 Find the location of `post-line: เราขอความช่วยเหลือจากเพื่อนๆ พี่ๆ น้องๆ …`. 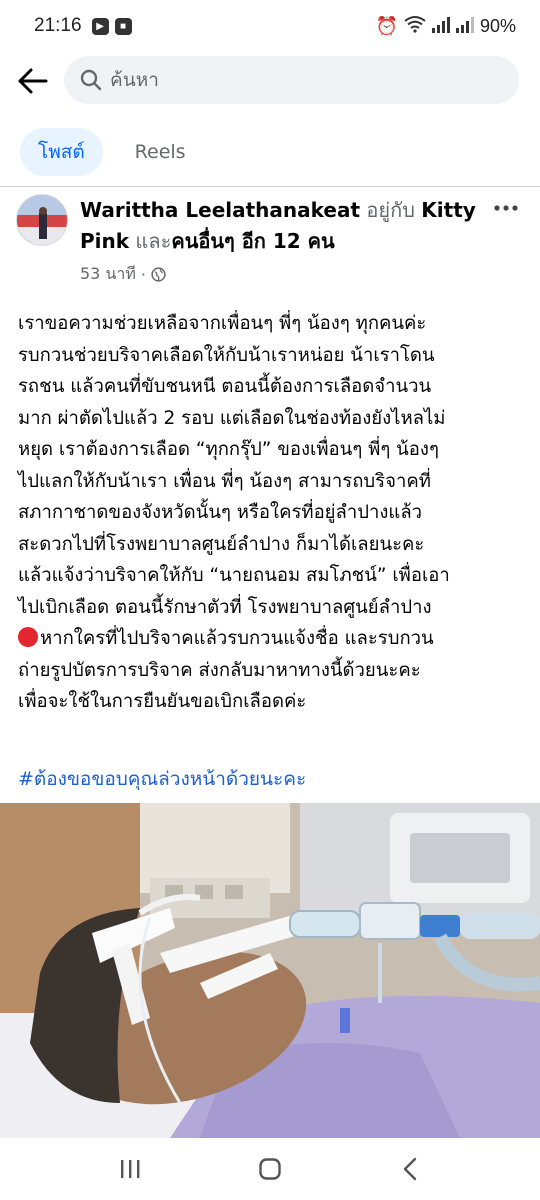

post-line: เราขอความช่วยเหลือจากเพื่อนๆ พี่ๆ น้องๆ … is located at coordinates (222, 323).